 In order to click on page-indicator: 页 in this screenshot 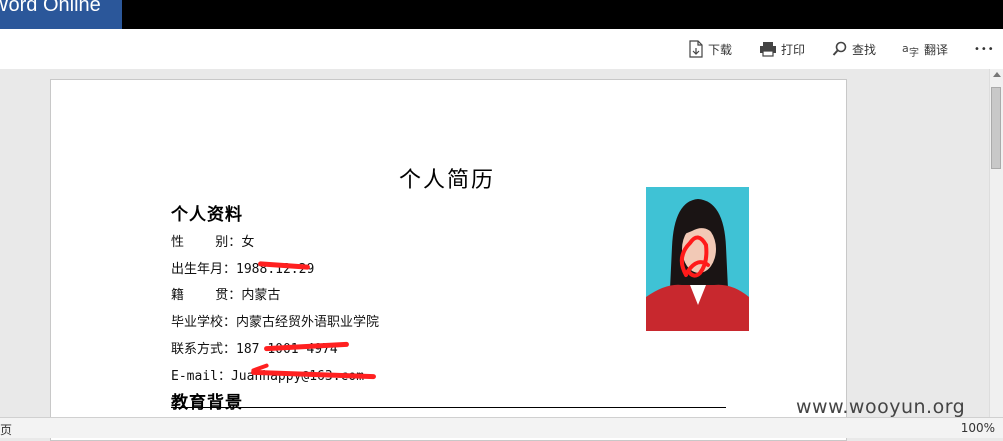, I will do `click(6, 430)`.